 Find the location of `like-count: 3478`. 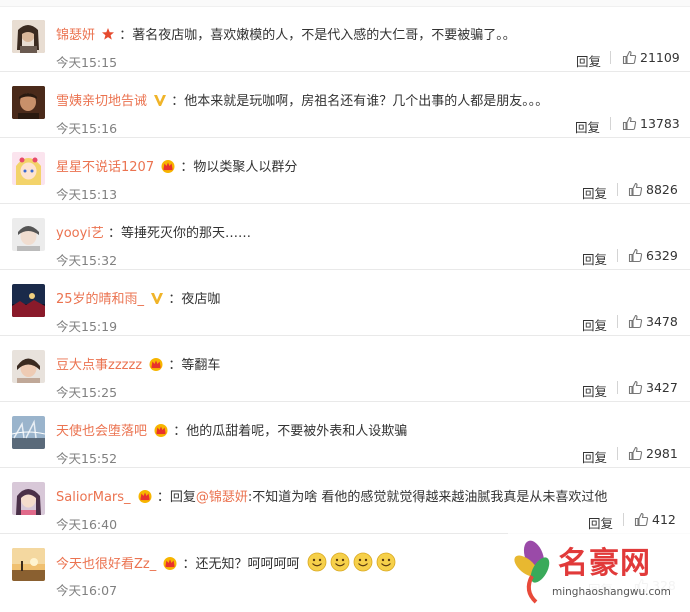

like-count: 3478 is located at coordinates (662, 321).